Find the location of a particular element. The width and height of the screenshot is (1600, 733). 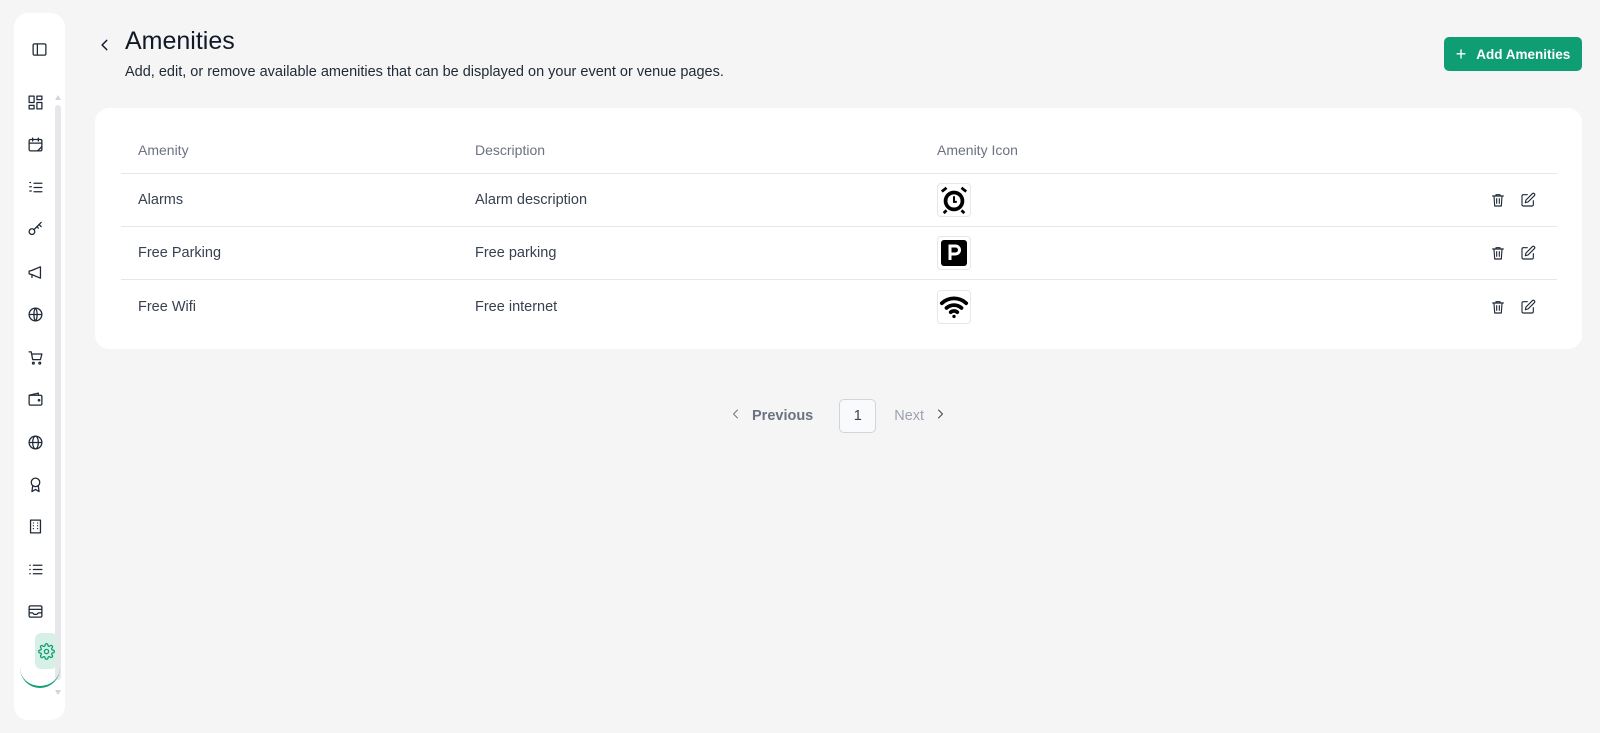

table-row: Free Parking Free parking is located at coordinates (839, 253).